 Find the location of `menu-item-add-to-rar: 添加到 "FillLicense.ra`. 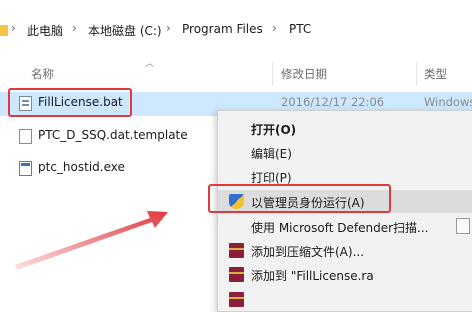

menu-item-add-to-rar: 添加到 "FillLicense.ra is located at coordinates (345, 274).